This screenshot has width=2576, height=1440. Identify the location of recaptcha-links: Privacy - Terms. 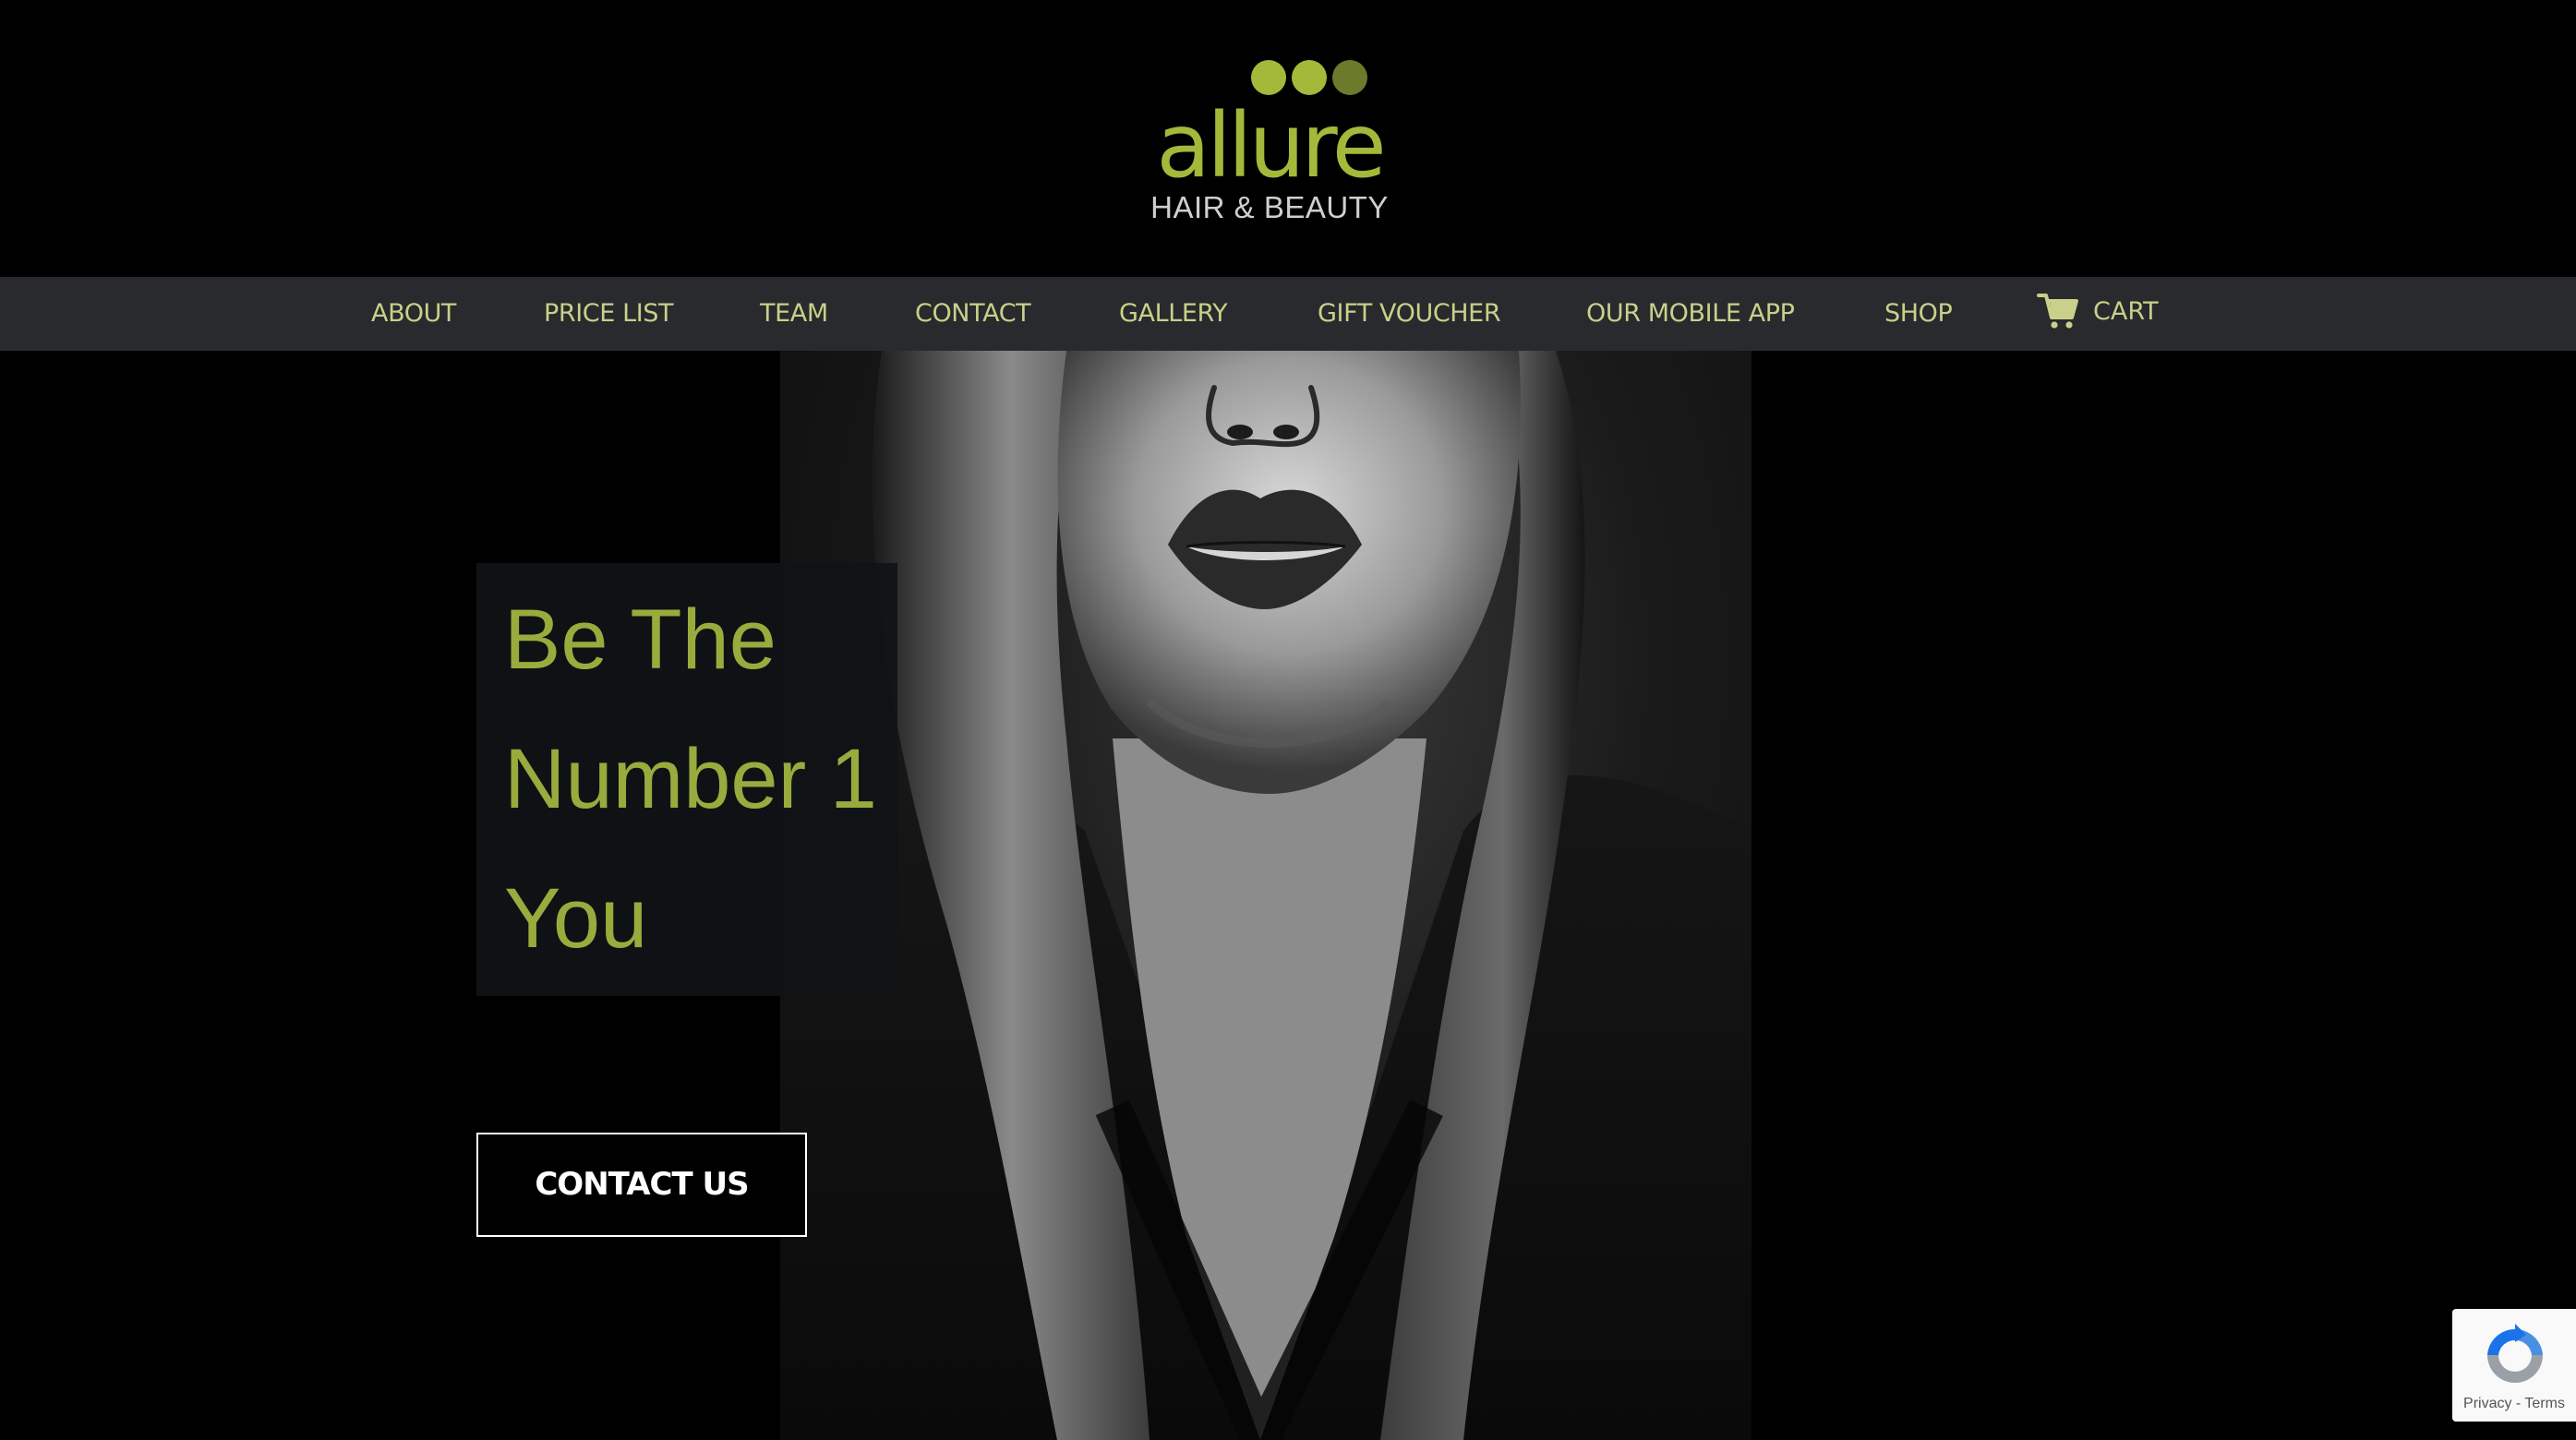
(2514, 1404).